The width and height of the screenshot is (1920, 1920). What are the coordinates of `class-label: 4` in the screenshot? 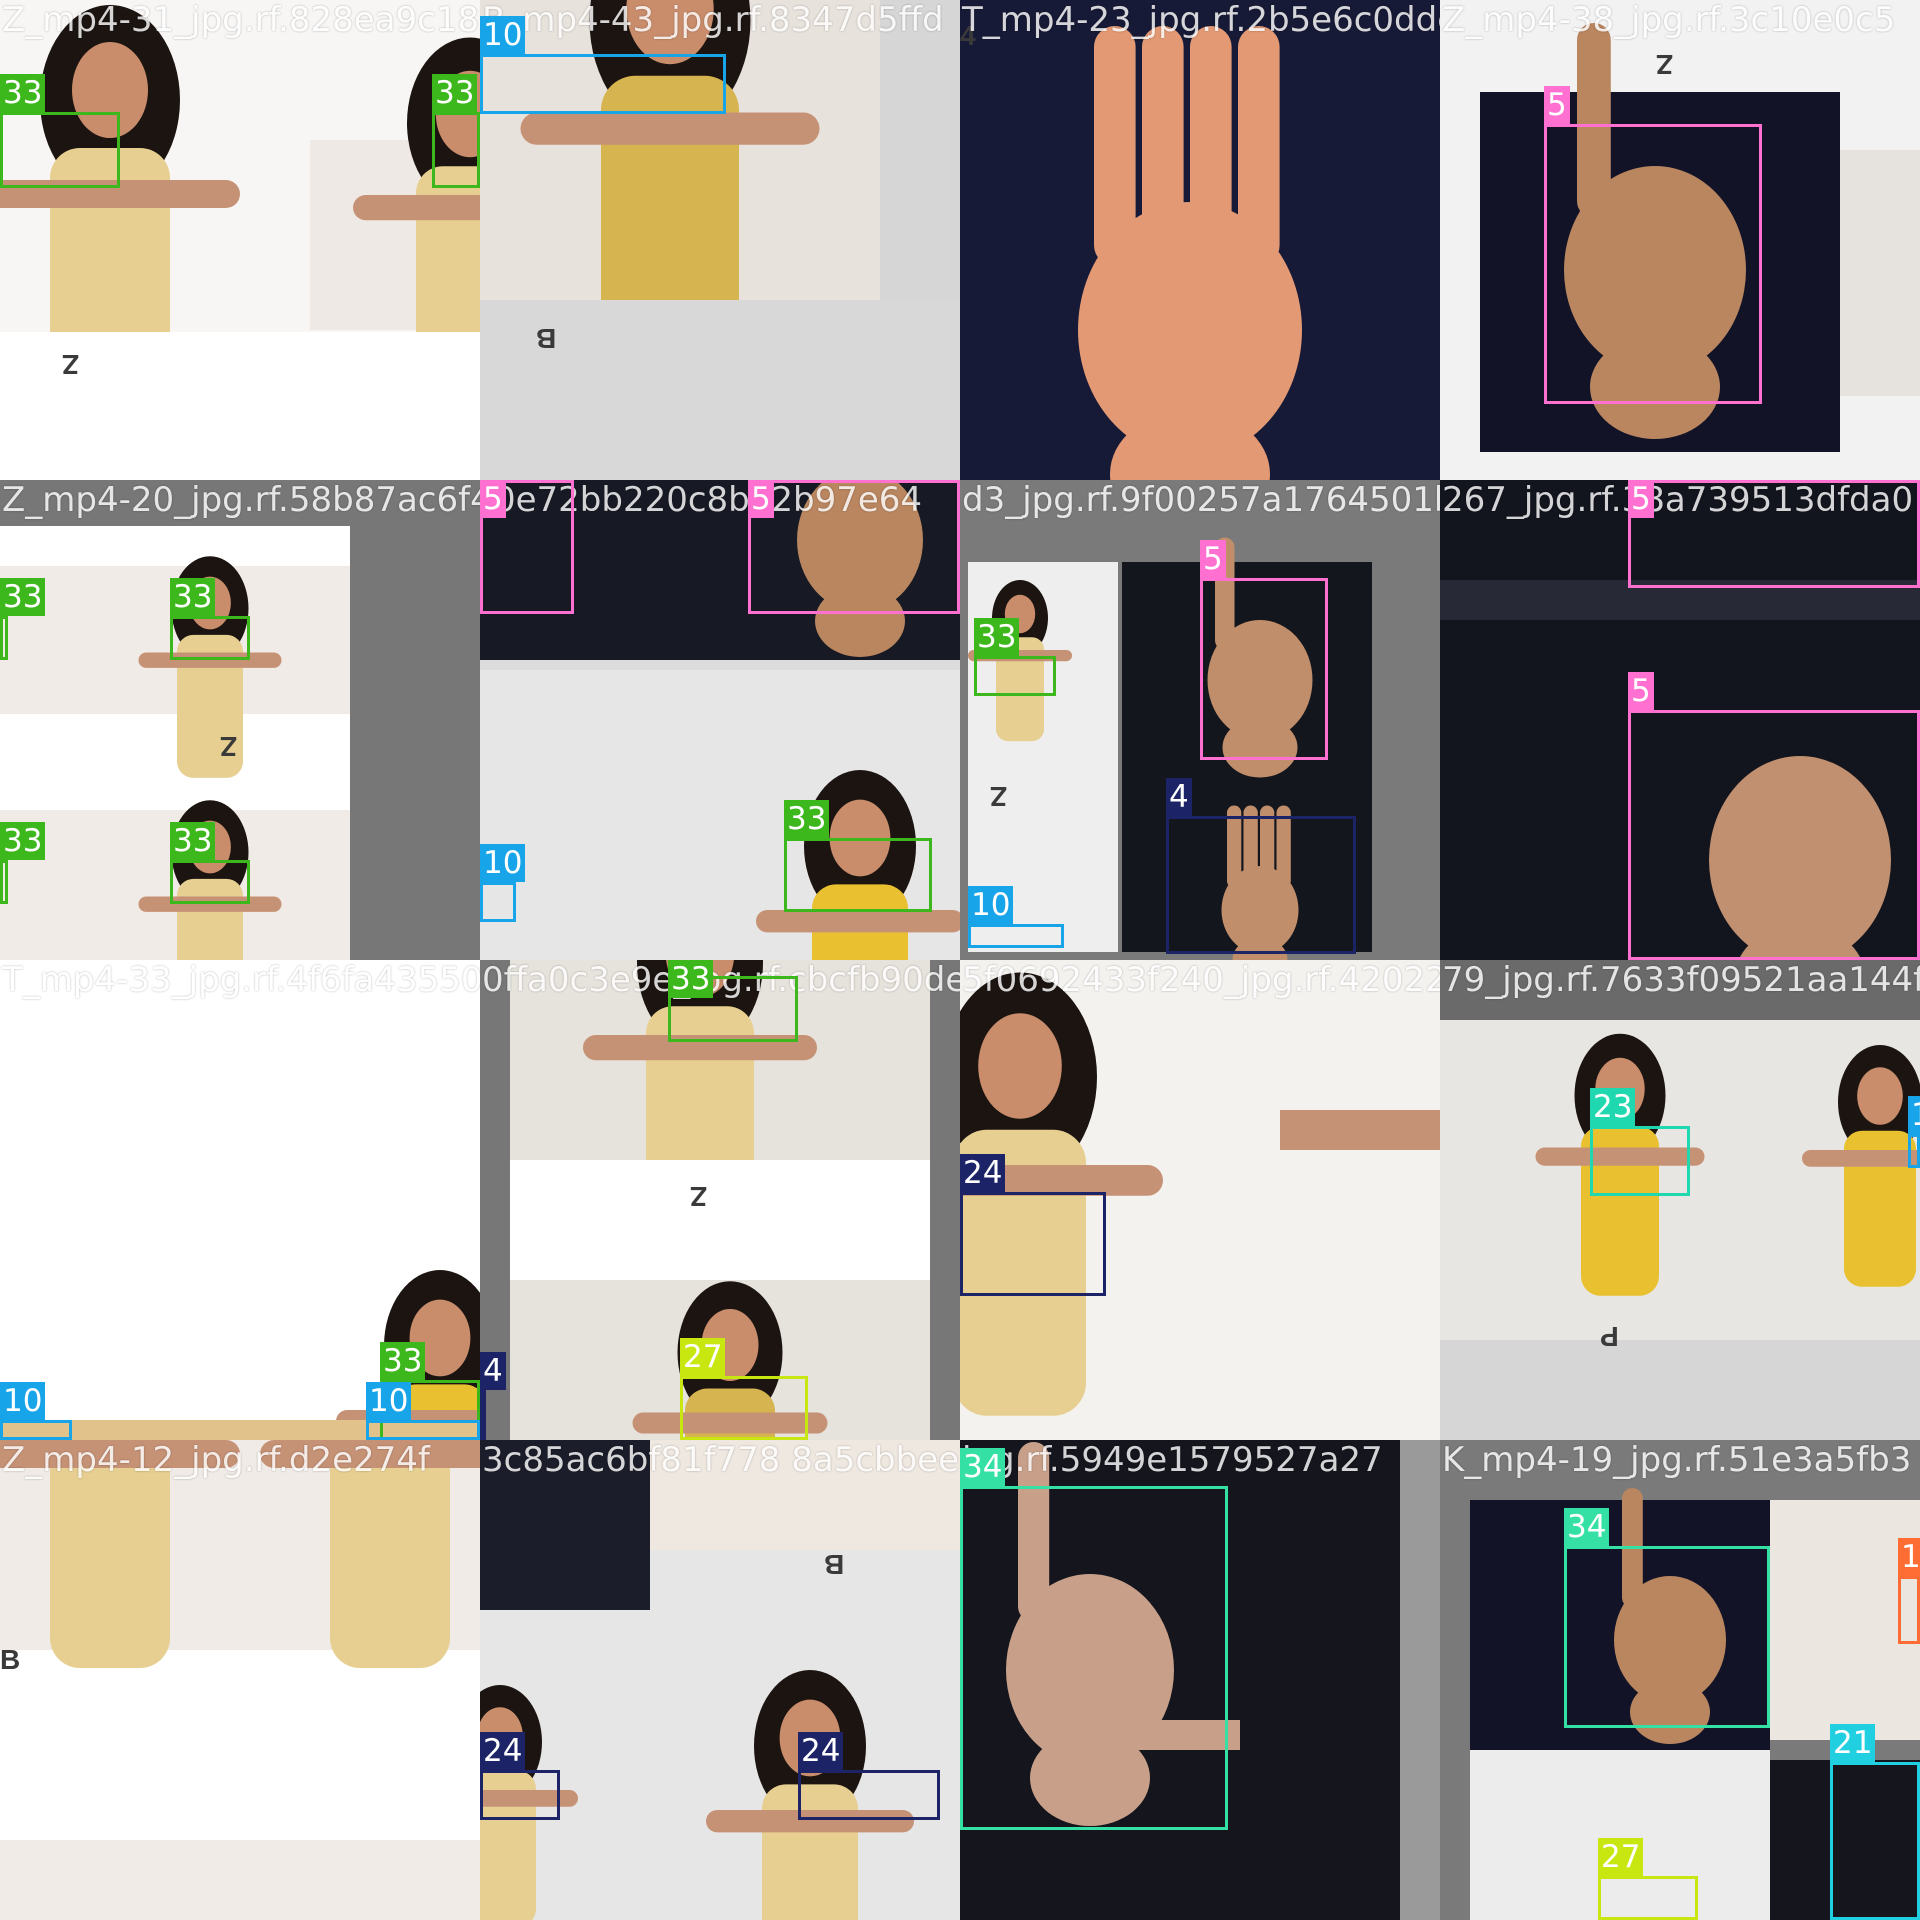 It's located at (493, 1371).